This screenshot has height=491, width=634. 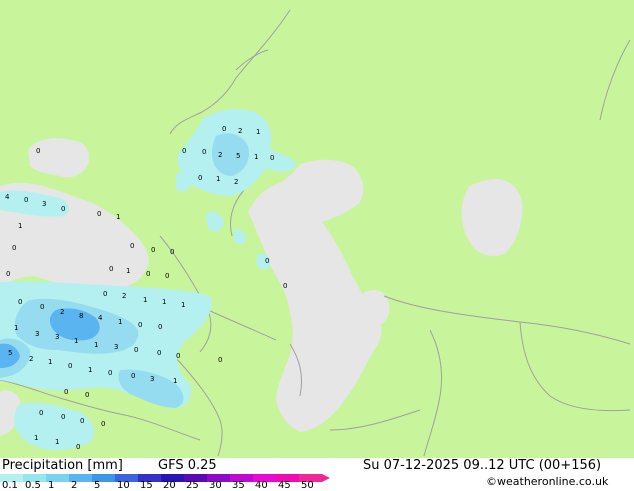 What do you see at coordinates (215, 485) in the screenshot?
I see `legend-tick-label: 30` at bounding box center [215, 485].